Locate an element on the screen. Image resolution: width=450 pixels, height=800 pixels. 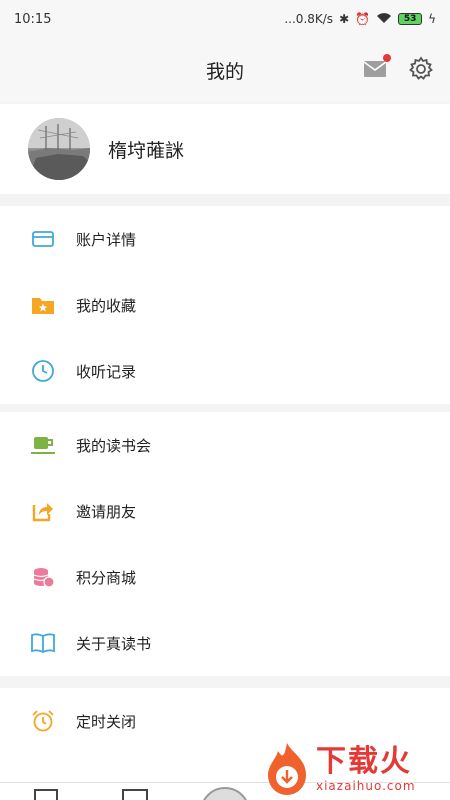
page-header: 我的 is located at coordinates (225, 70).